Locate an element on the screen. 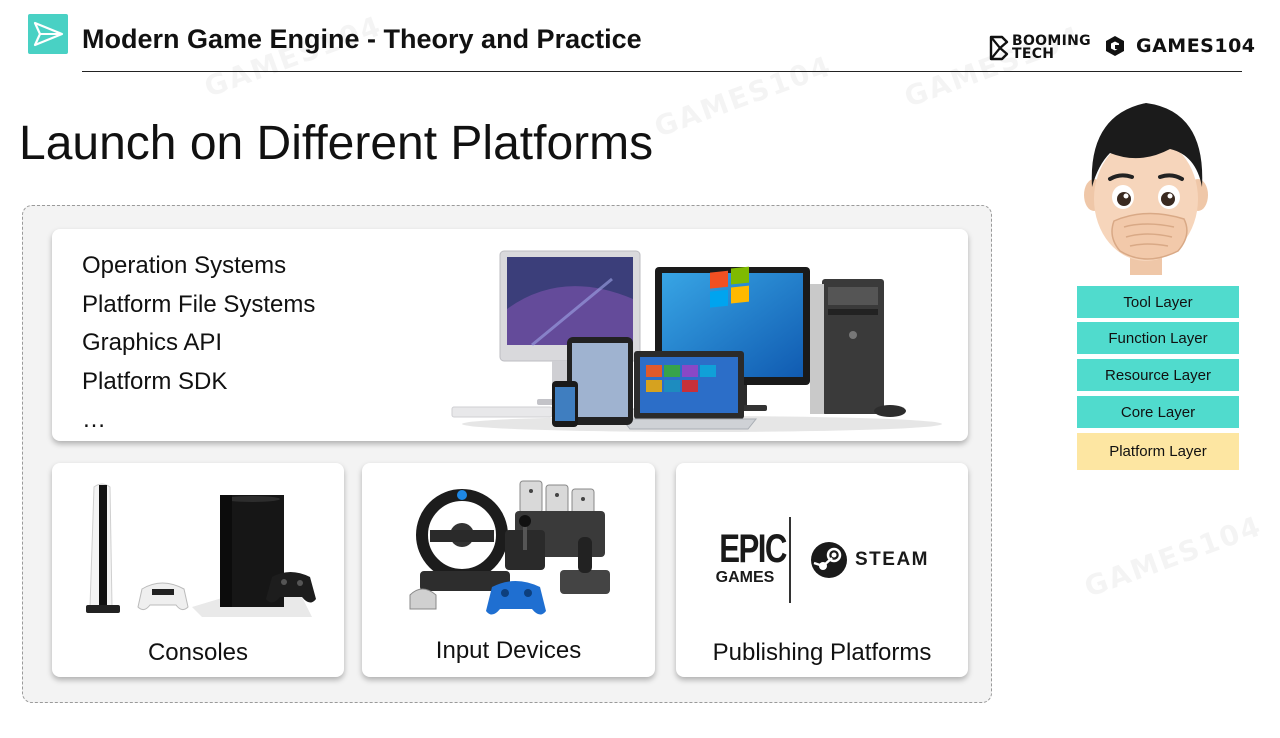 This screenshot has height=738, width=1280. consoles-card: Consoles is located at coordinates (198, 570).